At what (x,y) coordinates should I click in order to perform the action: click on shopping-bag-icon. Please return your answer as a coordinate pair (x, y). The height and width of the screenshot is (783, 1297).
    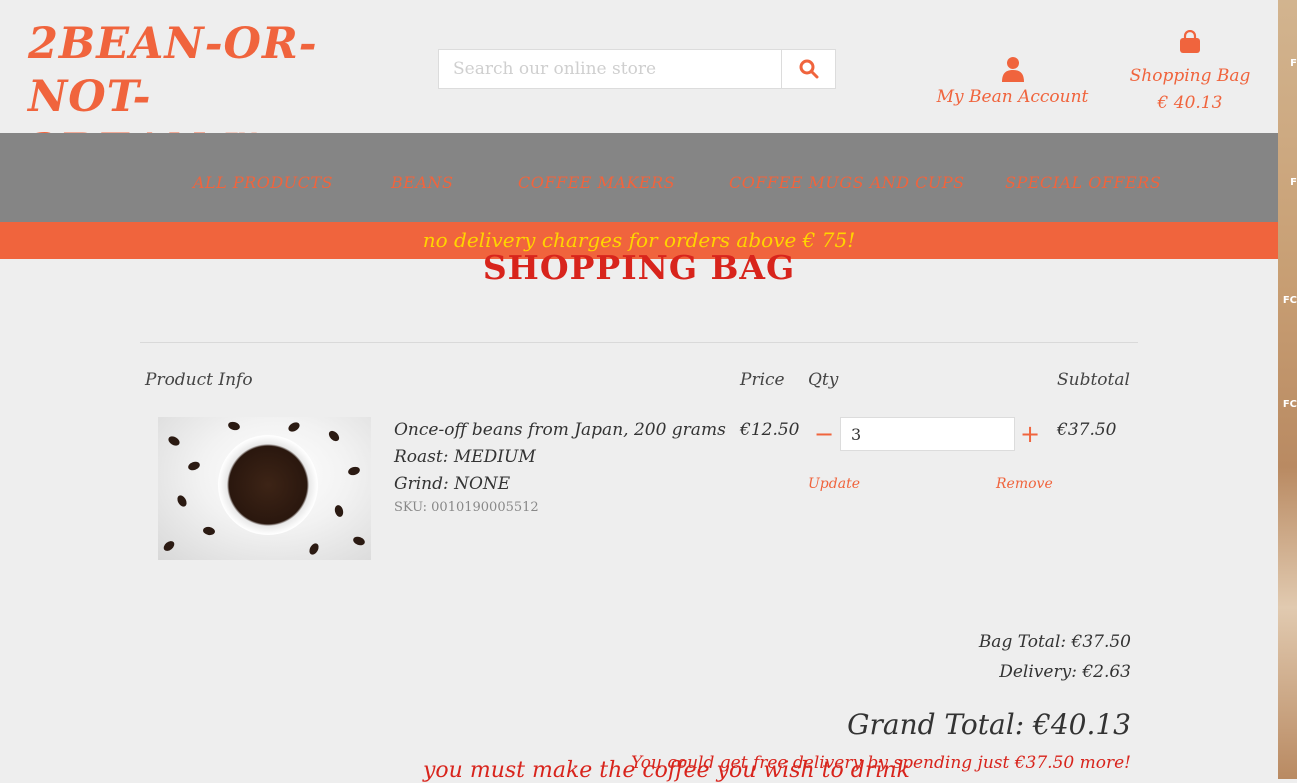
    Looking at the image, I should click on (1190, 41).